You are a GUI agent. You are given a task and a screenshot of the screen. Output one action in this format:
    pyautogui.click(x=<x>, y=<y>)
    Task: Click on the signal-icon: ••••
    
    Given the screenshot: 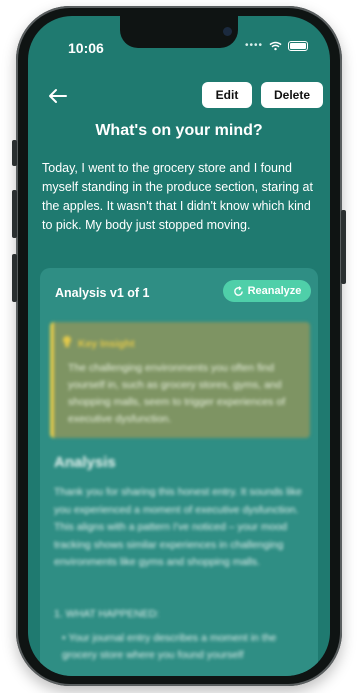 What is the action you would take?
    pyautogui.click(x=253, y=45)
    